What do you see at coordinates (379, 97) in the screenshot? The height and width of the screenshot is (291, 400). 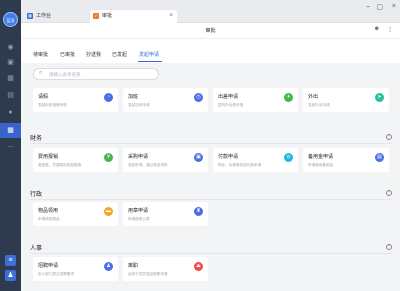 I see `outing-icon: ➤` at bounding box center [379, 97].